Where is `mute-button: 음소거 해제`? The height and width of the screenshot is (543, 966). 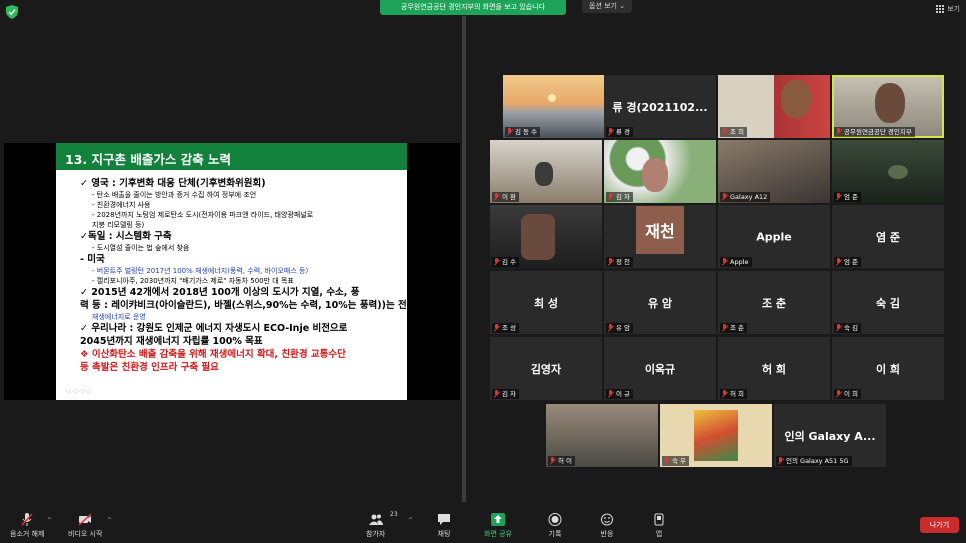
mute-button: 음소거 해제 is located at coordinates (27, 526).